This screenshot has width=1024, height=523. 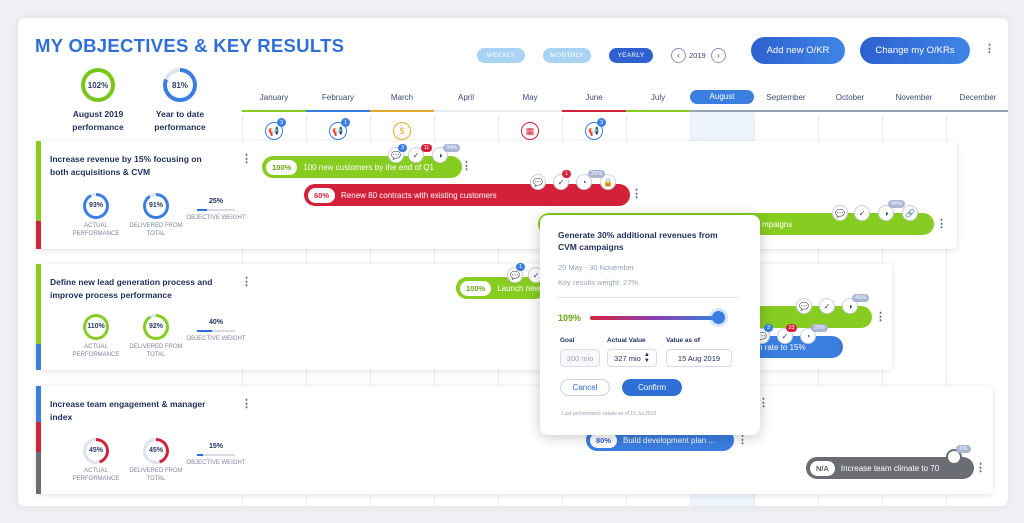 What do you see at coordinates (402, 131) in the screenshot?
I see `coin-icon: $` at bounding box center [402, 131].